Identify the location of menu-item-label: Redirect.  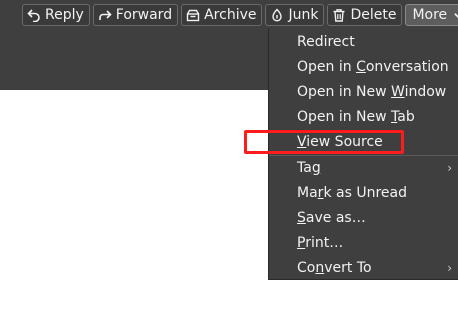
(326, 42).